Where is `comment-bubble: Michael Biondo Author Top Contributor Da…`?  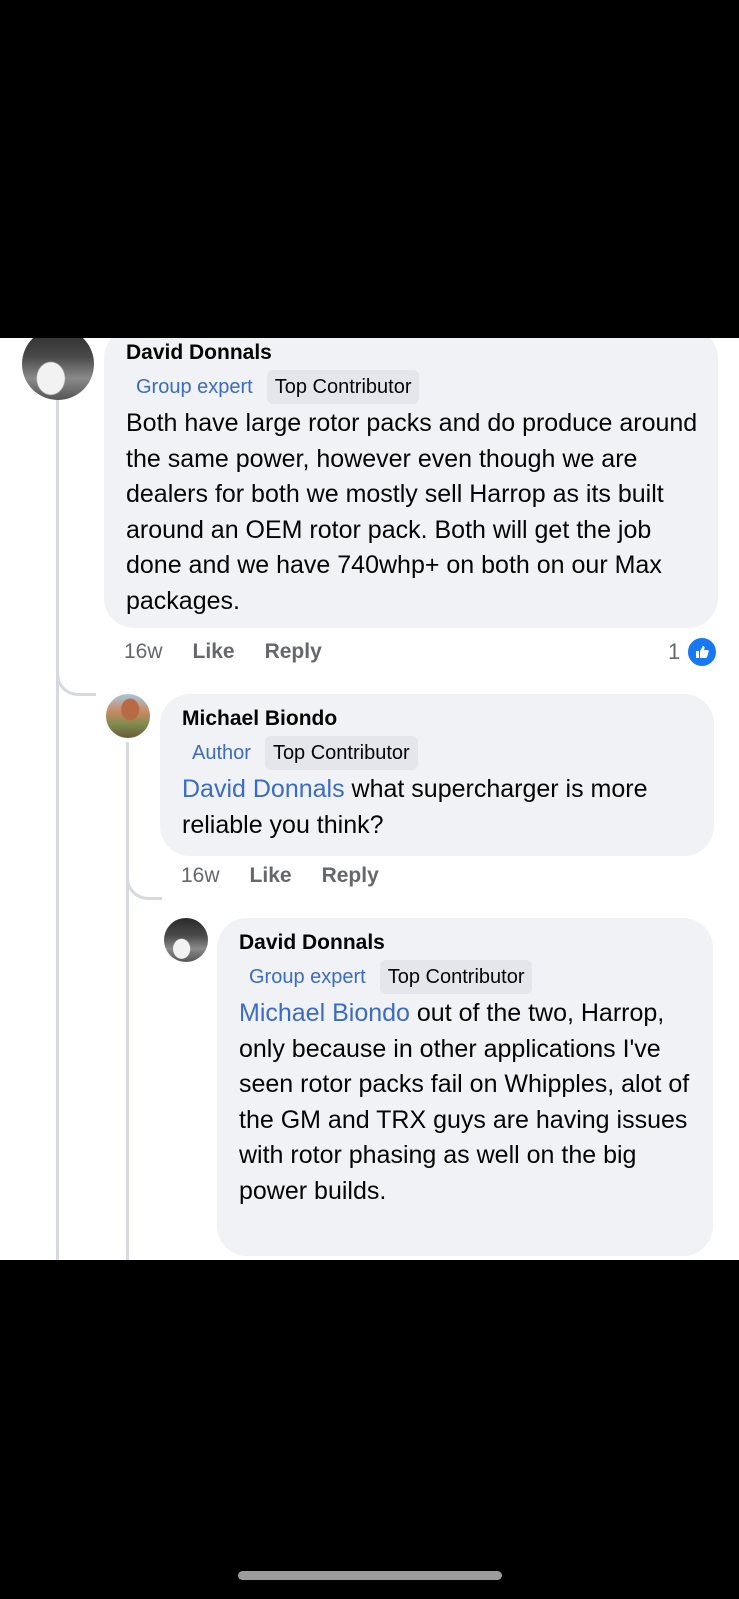
comment-bubble: Michael Biondo Author Top Contributor Da… is located at coordinates (437, 775).